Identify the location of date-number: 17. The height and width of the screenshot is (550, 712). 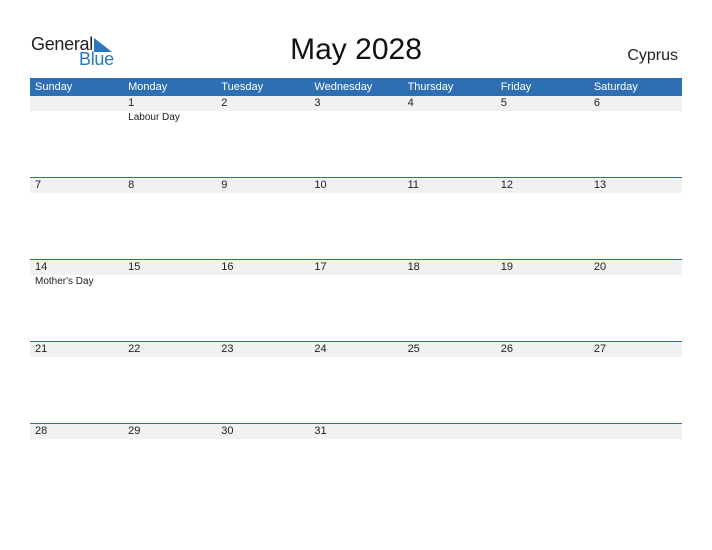
(320, 267).